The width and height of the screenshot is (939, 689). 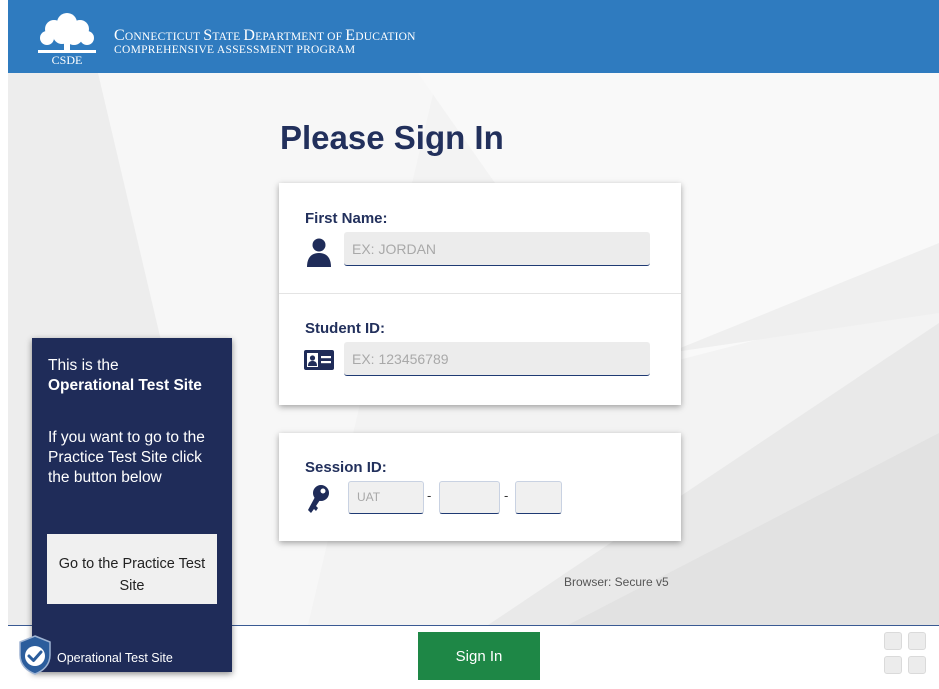 What do you see at coordinates (538, 497) in the screenshot?
I see `session-id-part-2-input` at bounding box center [538, 497].